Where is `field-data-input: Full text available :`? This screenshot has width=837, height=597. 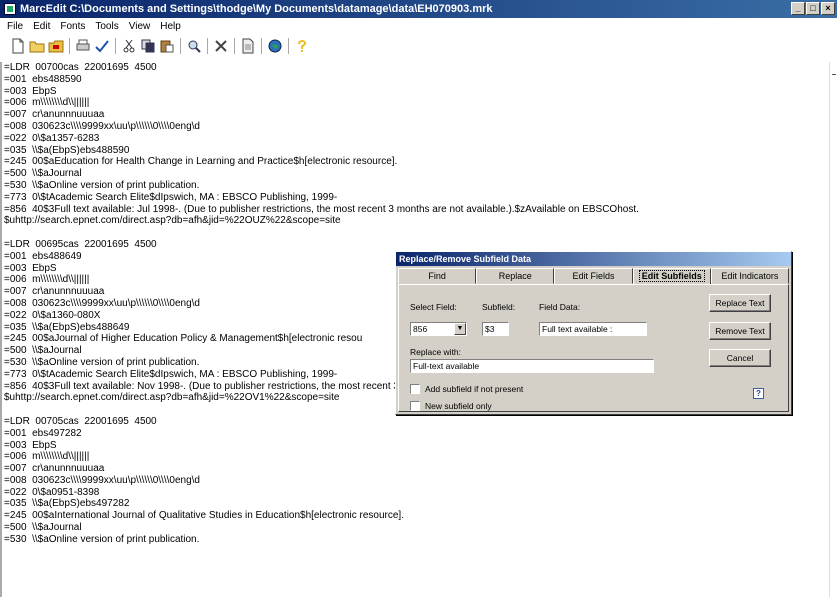
field-data-input: Full text available : is located at coordinates (593, 329).